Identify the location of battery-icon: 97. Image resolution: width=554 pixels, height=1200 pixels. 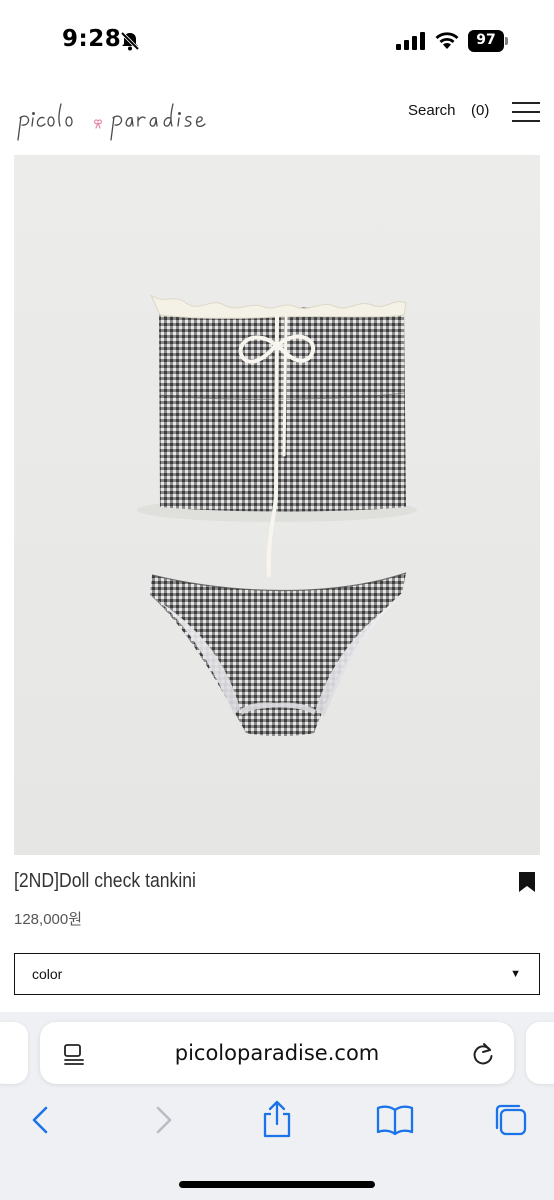
(488, 41).